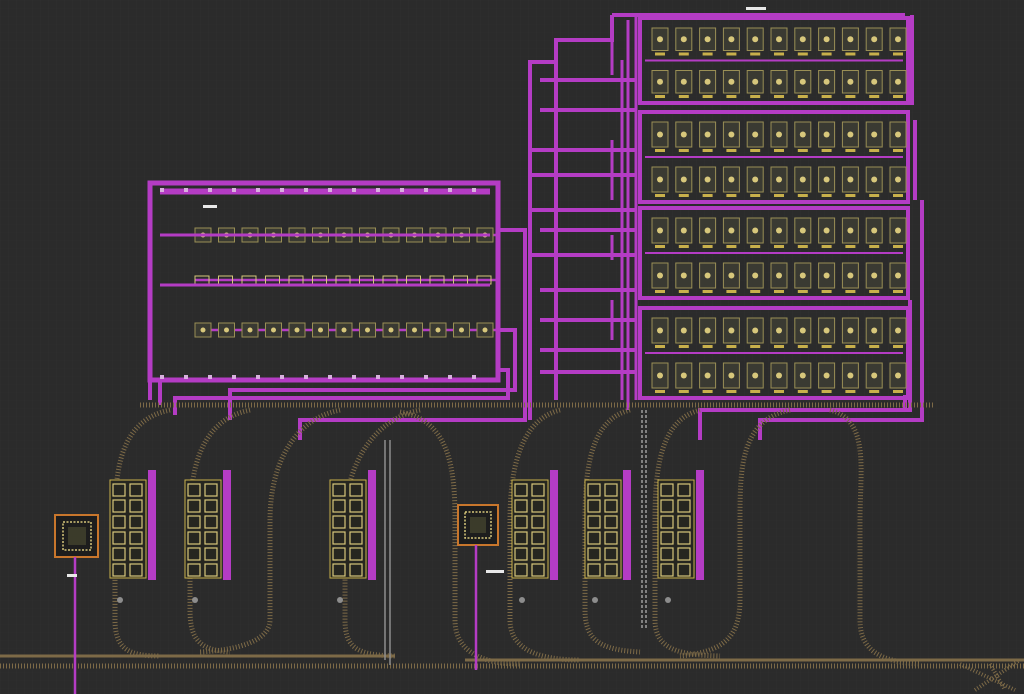 Image resolution: width=1024 pixels, height=694 pixels. I want to click on station-label-right, so click(495, 571).